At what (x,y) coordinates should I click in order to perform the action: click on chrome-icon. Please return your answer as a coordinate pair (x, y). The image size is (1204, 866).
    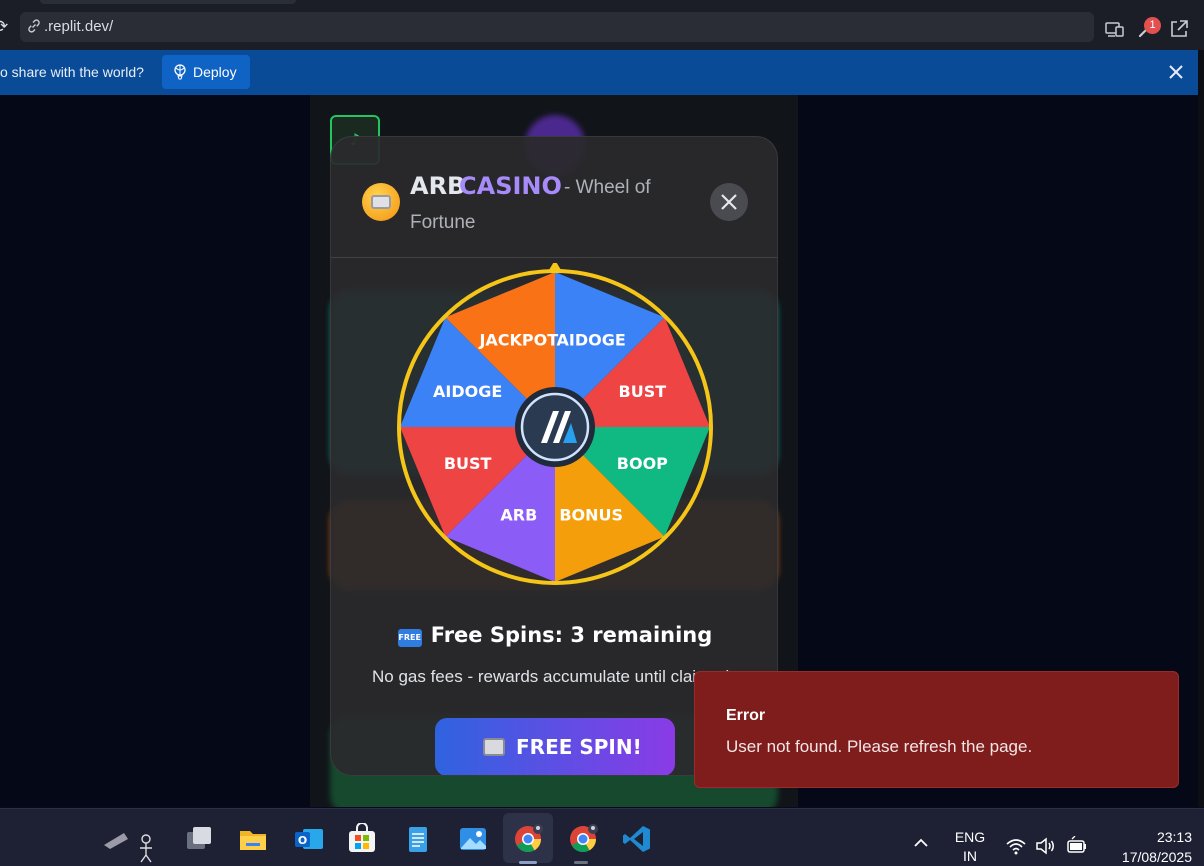
    Looking at the image, I should click on (528, 839).